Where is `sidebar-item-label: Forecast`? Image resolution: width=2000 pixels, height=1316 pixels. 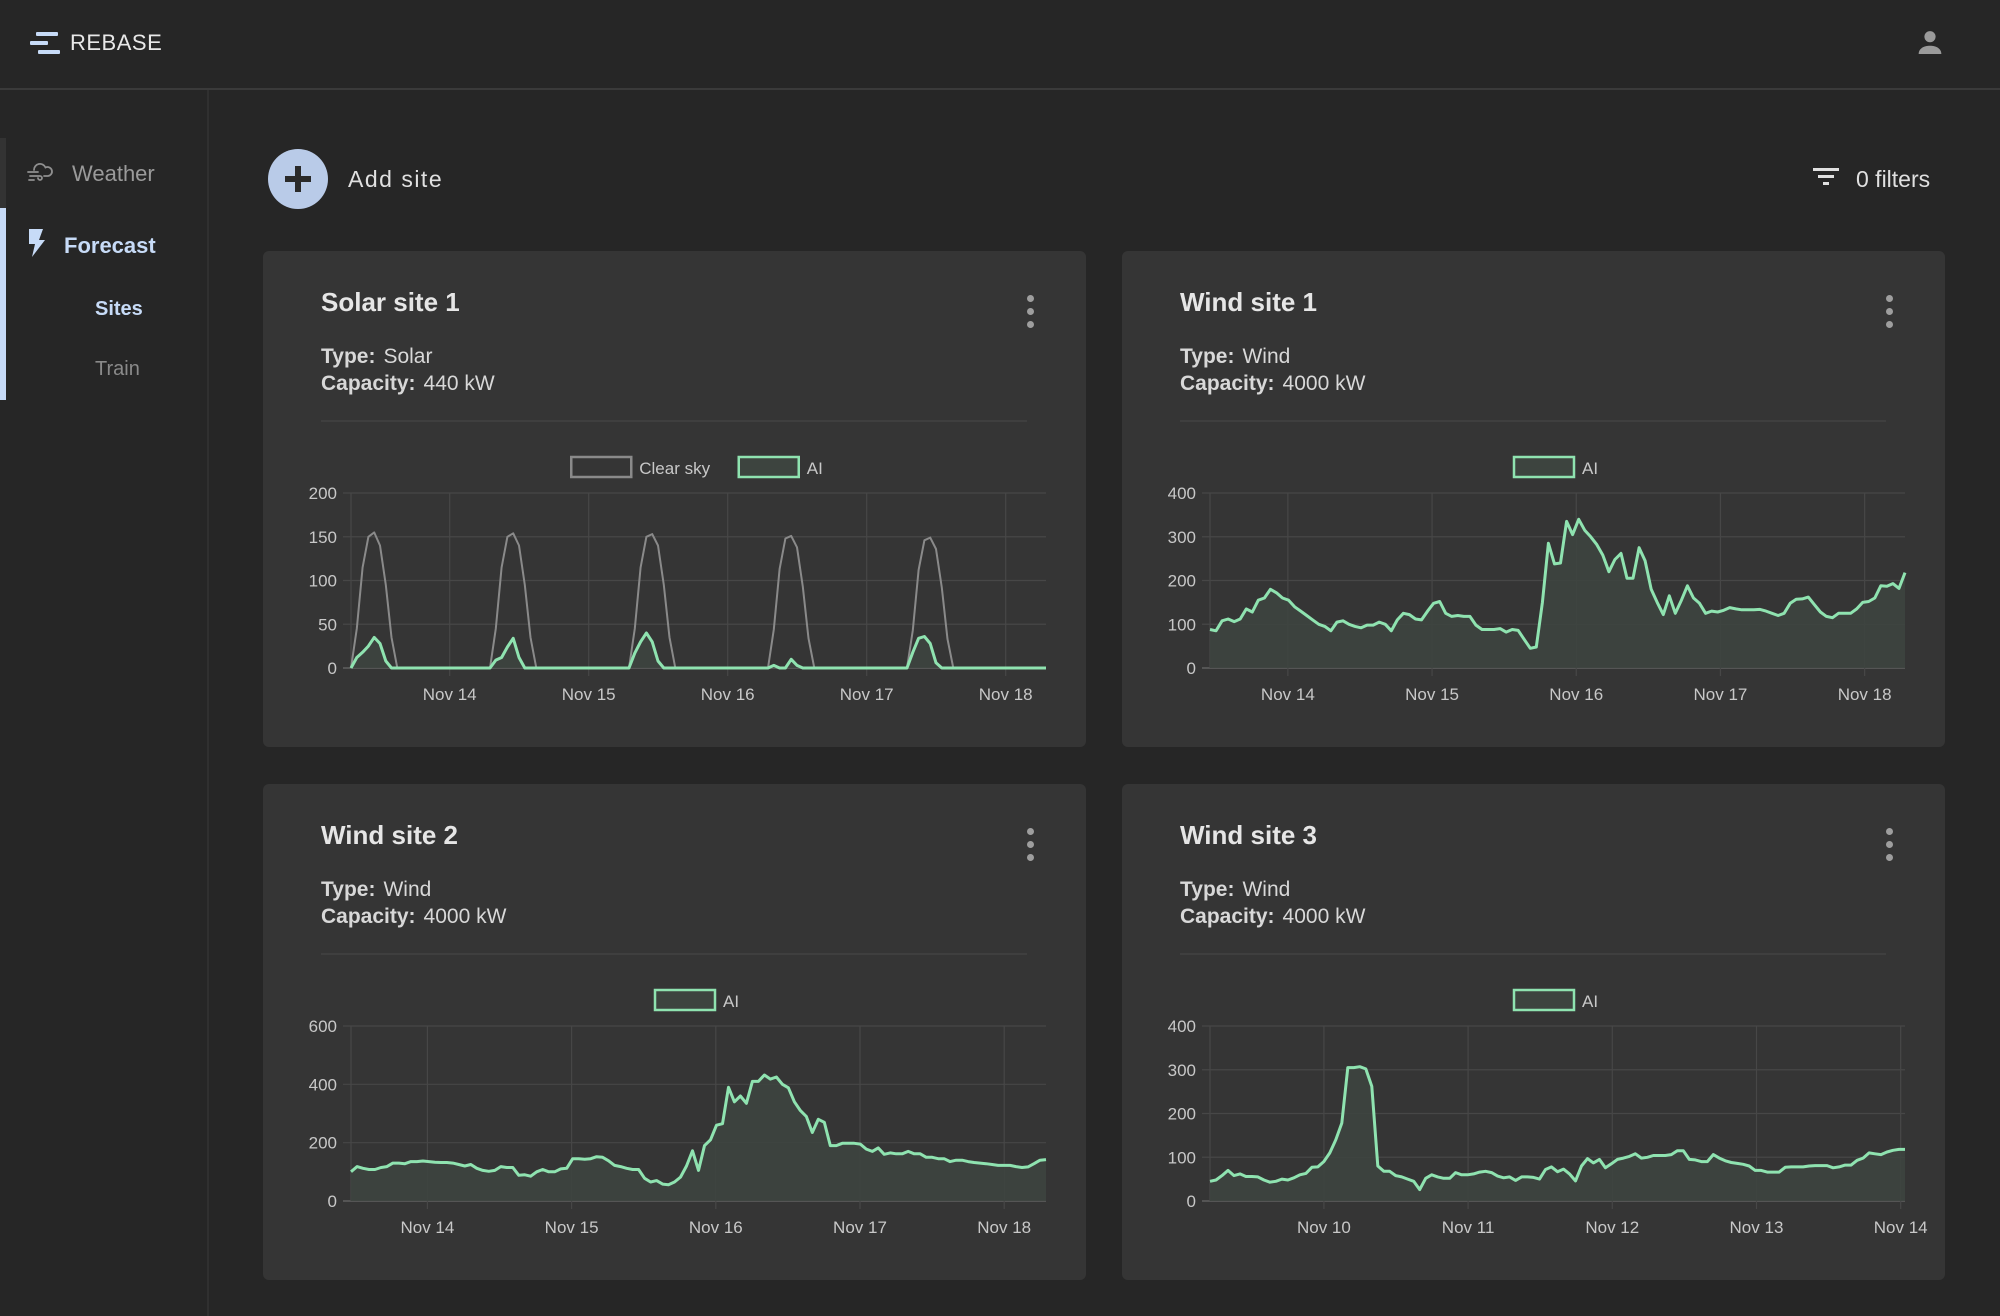 sidebar-item-label: Forecast is located at coordinates (110, 245).